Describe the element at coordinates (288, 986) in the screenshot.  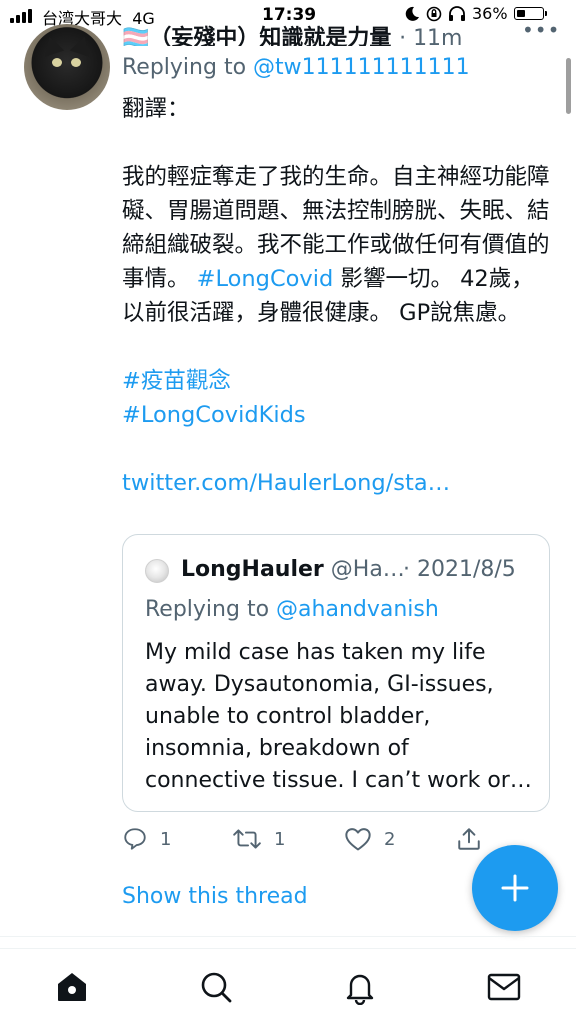
I see `bottom-tab-bar` at that location.